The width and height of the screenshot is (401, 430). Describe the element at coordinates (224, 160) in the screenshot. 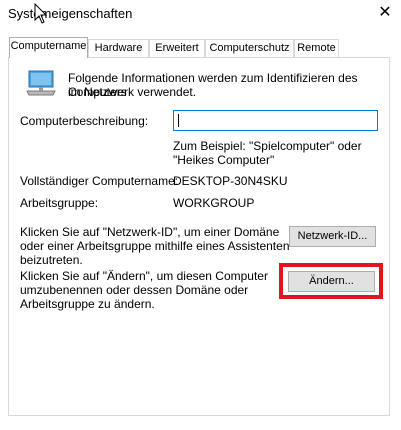

I see `description-hint-line-2: "Heikes Computer"` at that location.